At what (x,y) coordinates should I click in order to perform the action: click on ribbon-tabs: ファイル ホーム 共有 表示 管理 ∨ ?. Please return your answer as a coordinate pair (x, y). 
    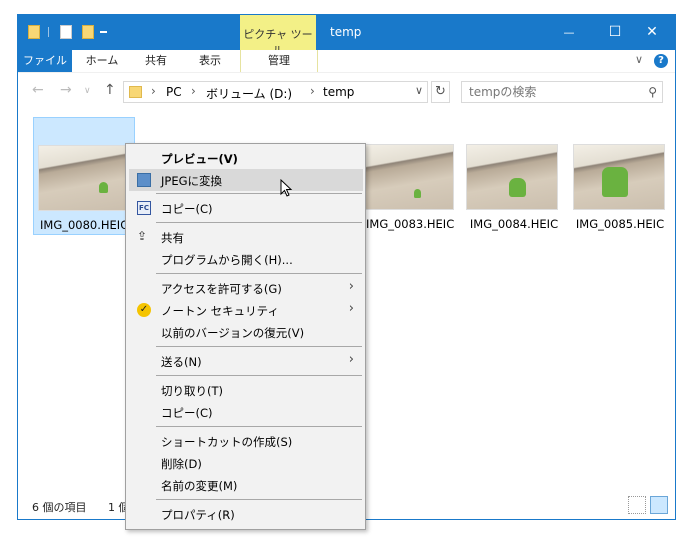
    Looking at the image, I should click on (346, 61).